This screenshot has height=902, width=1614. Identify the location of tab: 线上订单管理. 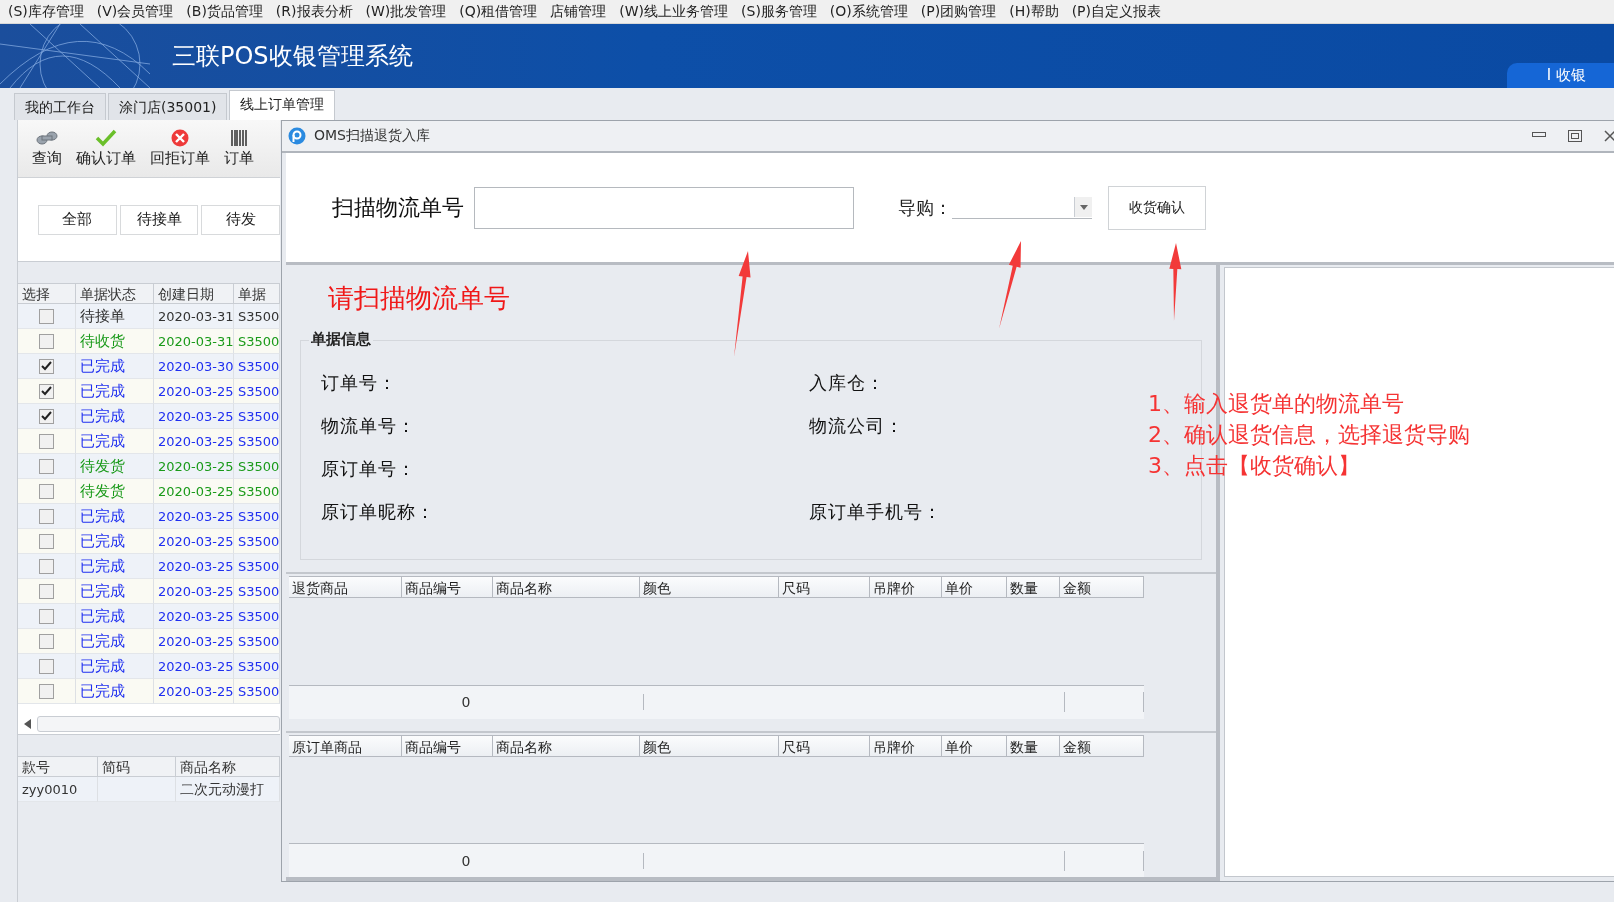
(282, 105).